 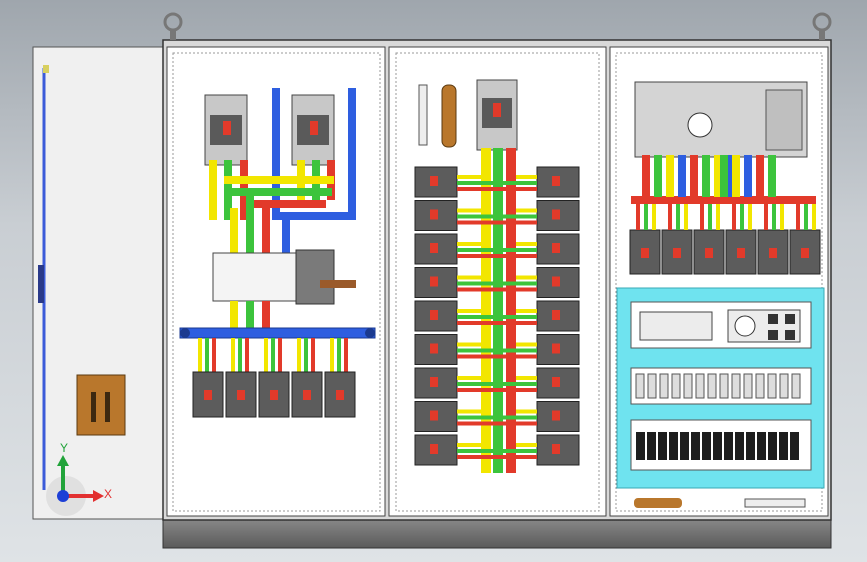 What do you see at coordinates (98, 283) in the screenshot?
I see `open-door` at bounding box center [98, 283].